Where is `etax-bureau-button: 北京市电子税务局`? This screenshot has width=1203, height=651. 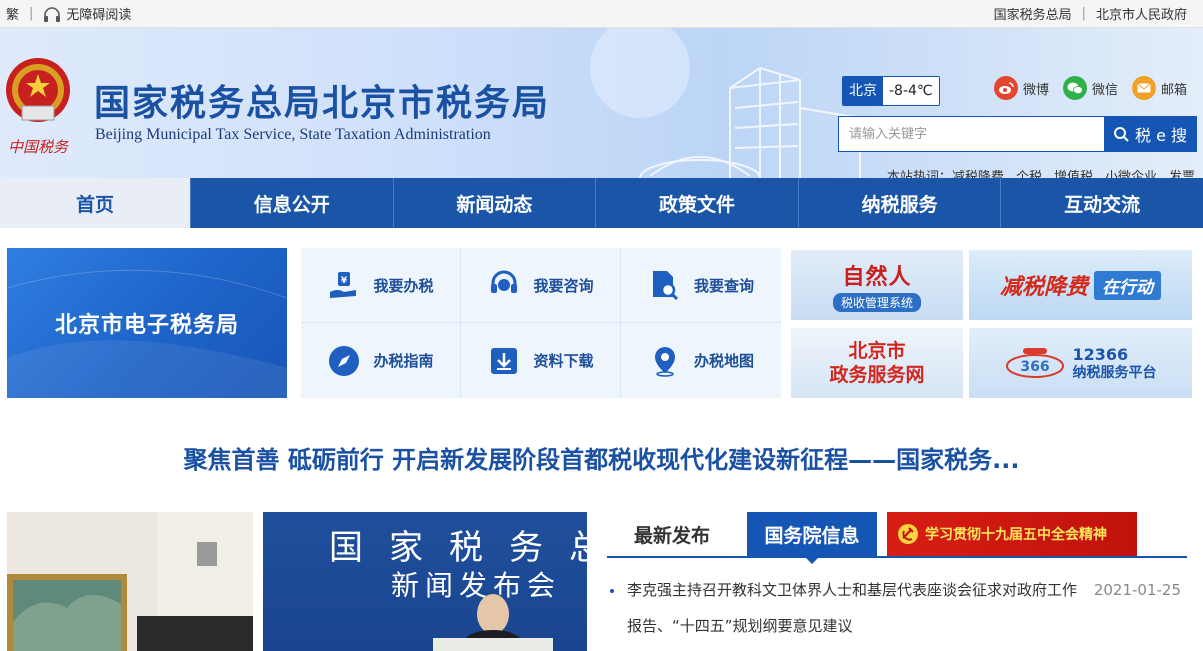
etax-bureau-button: 北京市电子税务局 is located at coordinates (147, 323).